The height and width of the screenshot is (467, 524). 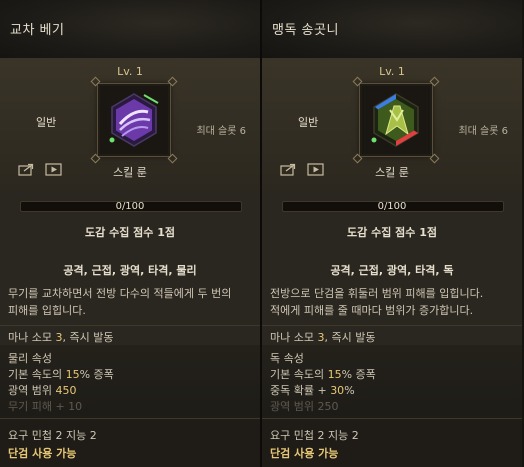 I want to click on stat-line: 물리 속성, so click(x=30, y=358).